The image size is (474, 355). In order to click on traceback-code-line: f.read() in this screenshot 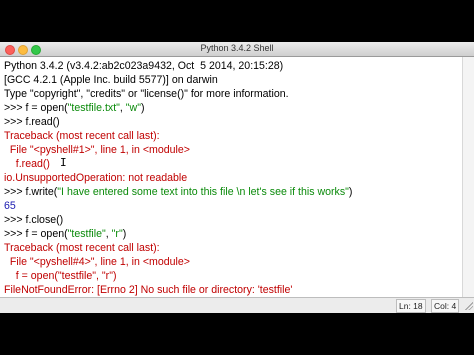, I will do `click(27, 164)`.